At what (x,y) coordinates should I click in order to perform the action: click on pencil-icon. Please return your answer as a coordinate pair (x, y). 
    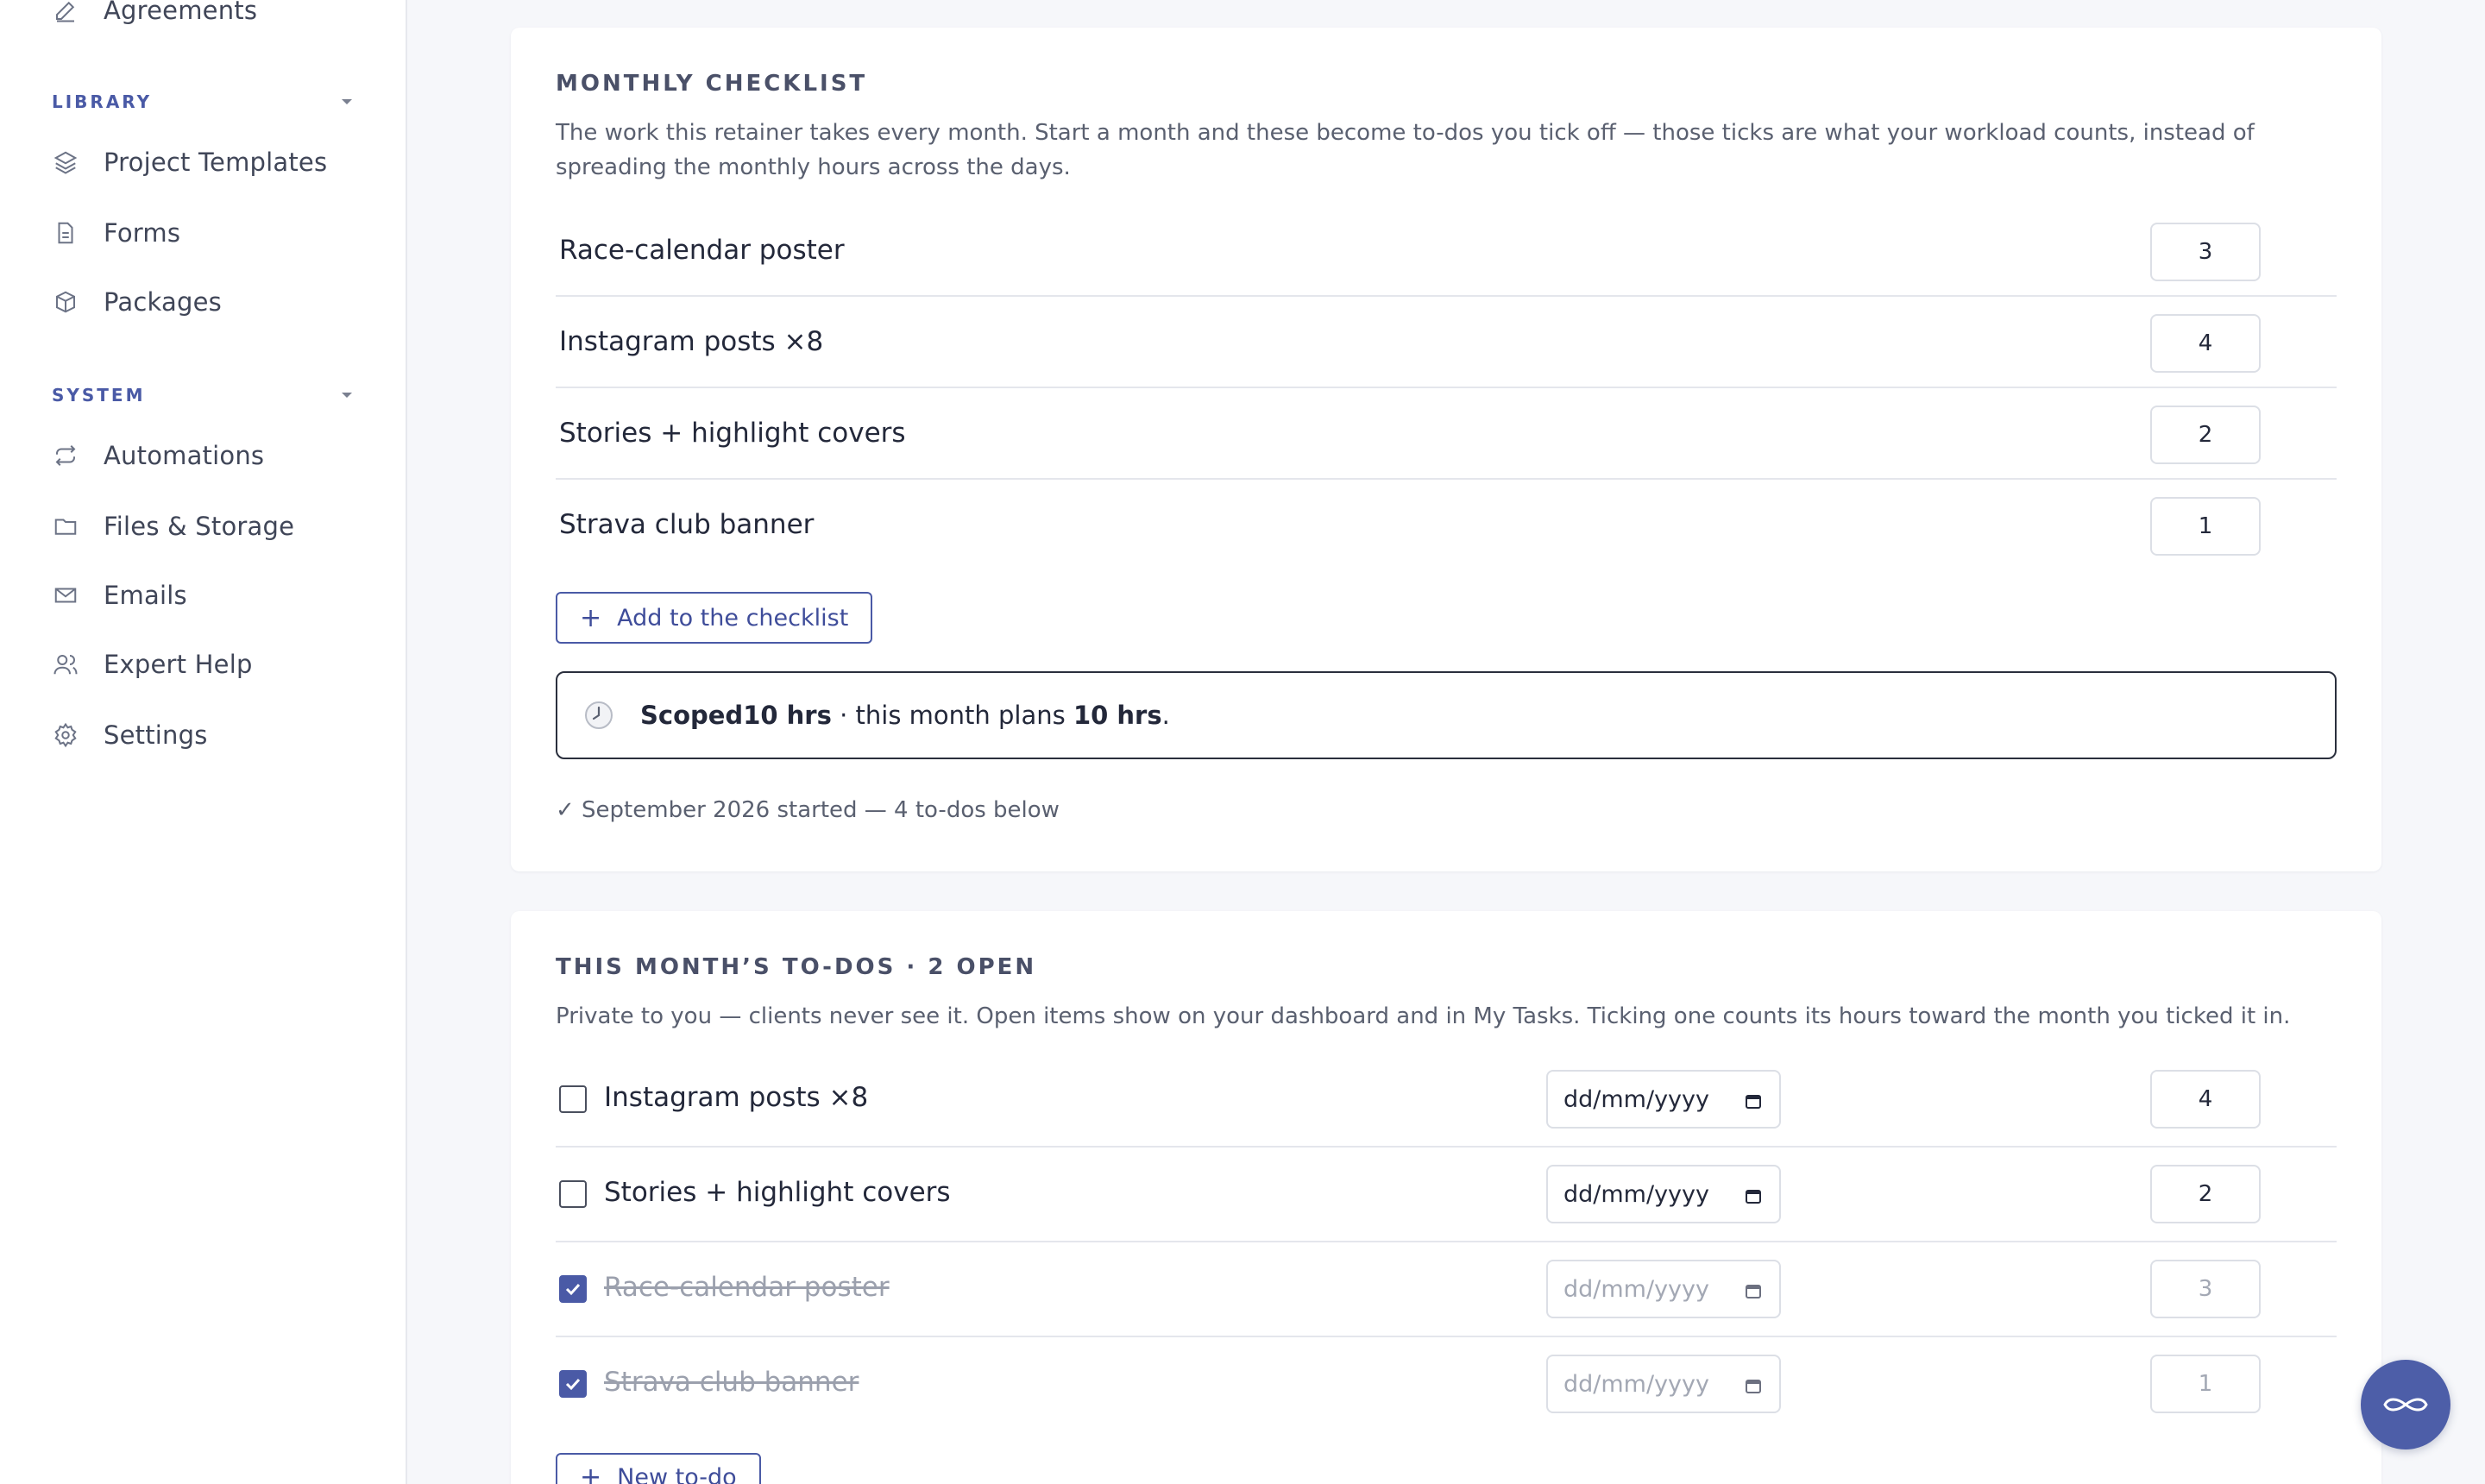
    Looking at the image, I should click on (65, 12).